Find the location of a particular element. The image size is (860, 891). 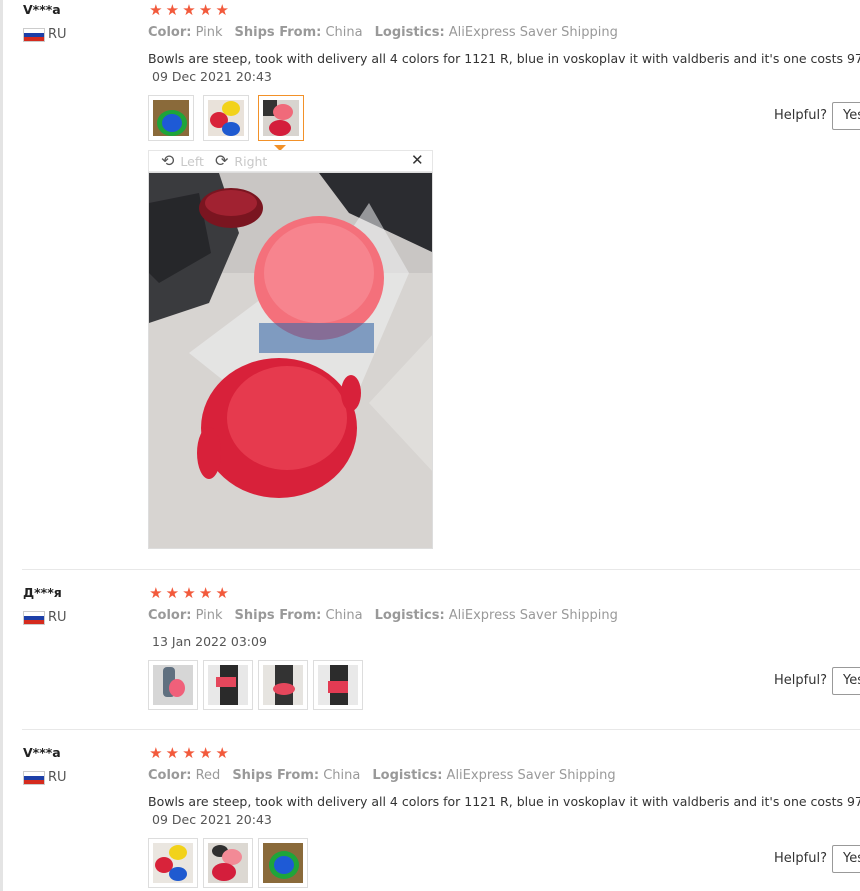

rotate-right-button: ⟳ Right is located at coordinates (241, 161).